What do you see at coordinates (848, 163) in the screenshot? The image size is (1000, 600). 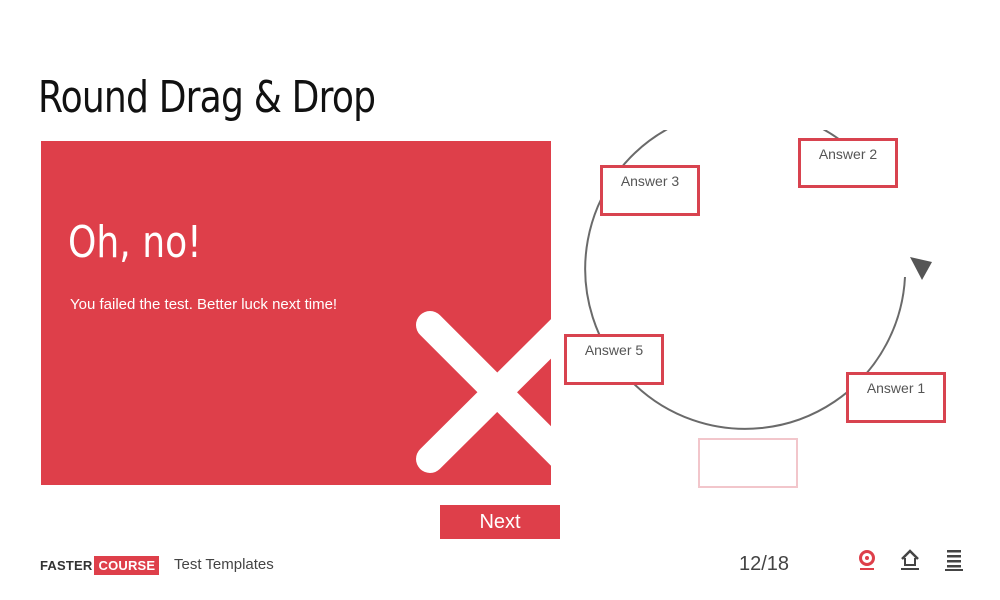 I see `answer-2-box: Answer 2` at bounding box center [848, 163].